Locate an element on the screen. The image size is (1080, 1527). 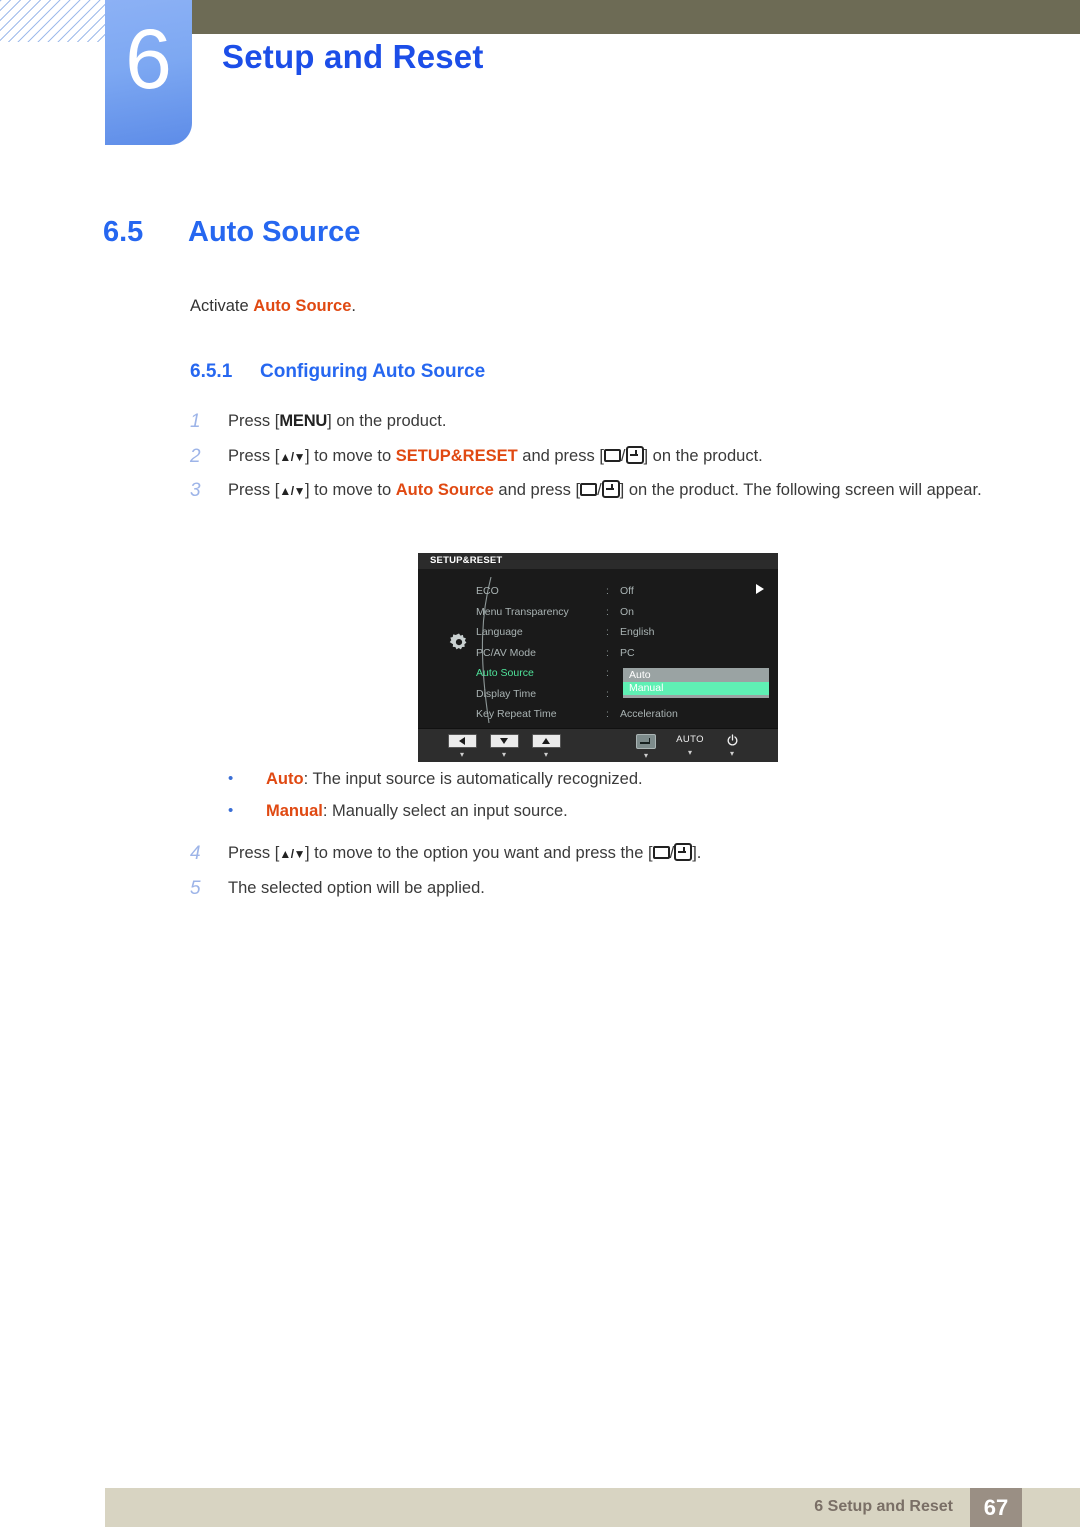
footer-page-number: 67 is located at coordinates (996, 1507).